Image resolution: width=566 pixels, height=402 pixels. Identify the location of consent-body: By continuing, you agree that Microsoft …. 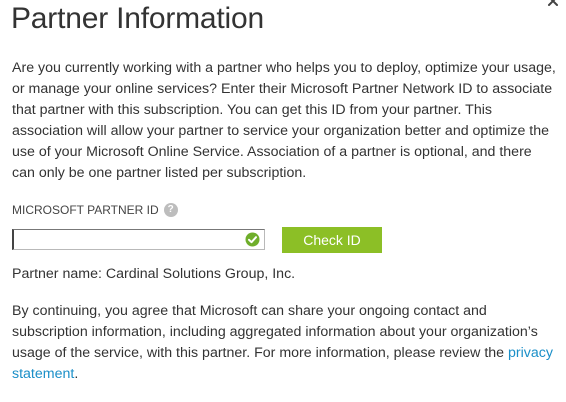
(275, 332).